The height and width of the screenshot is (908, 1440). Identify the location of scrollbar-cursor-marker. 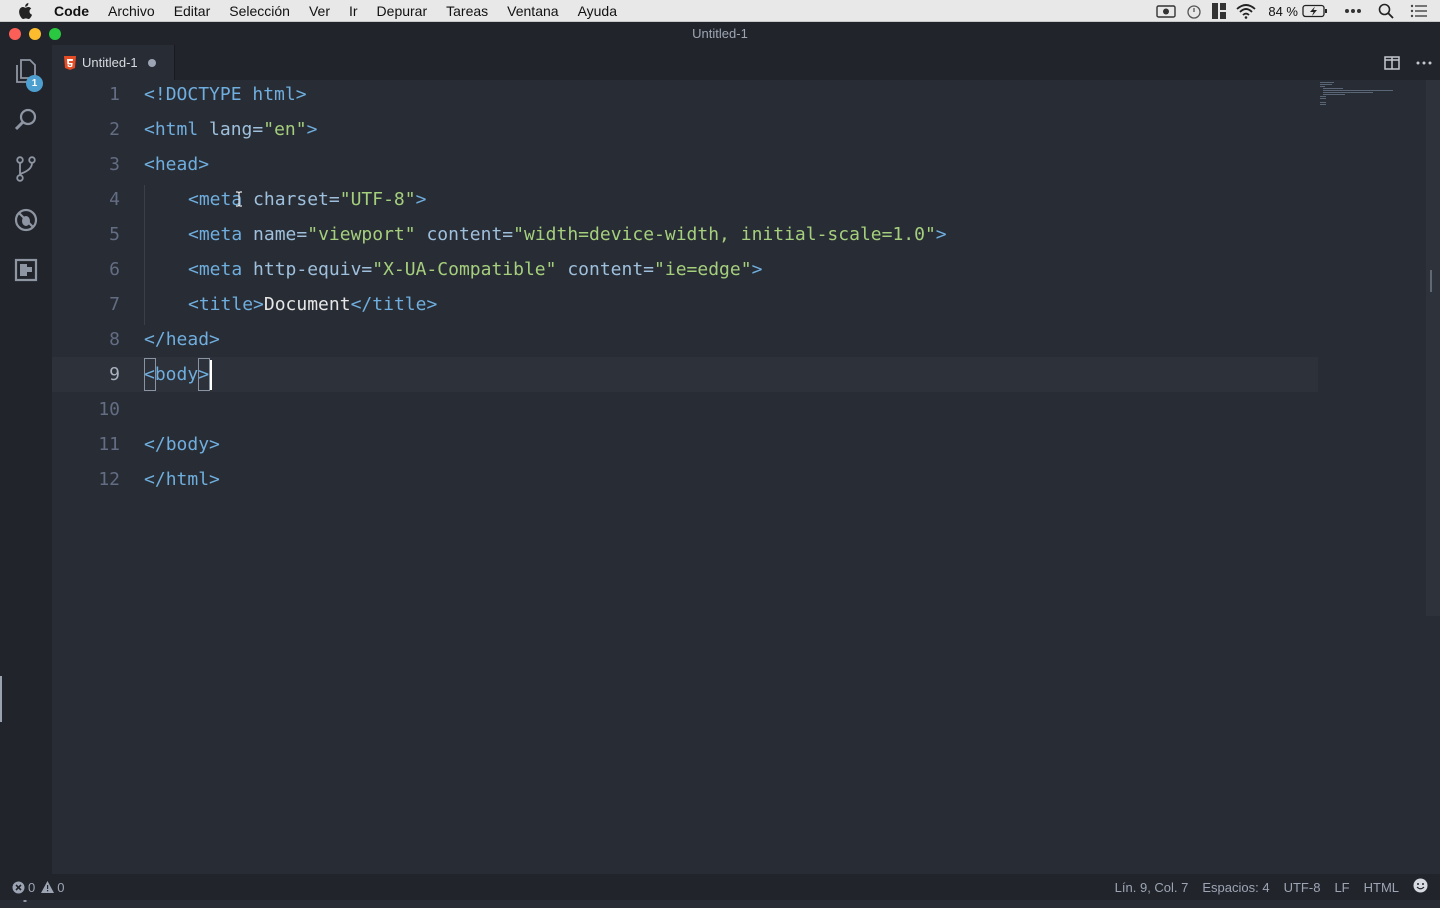
(1435, 281).